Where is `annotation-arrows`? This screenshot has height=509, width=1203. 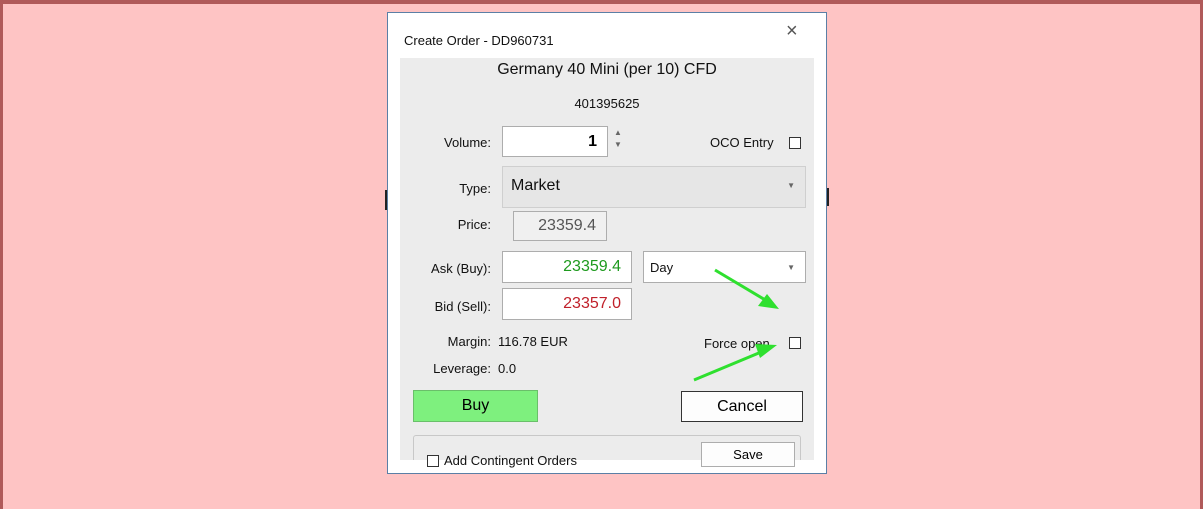 annotation-arrows is located at coordinates (736, 325).